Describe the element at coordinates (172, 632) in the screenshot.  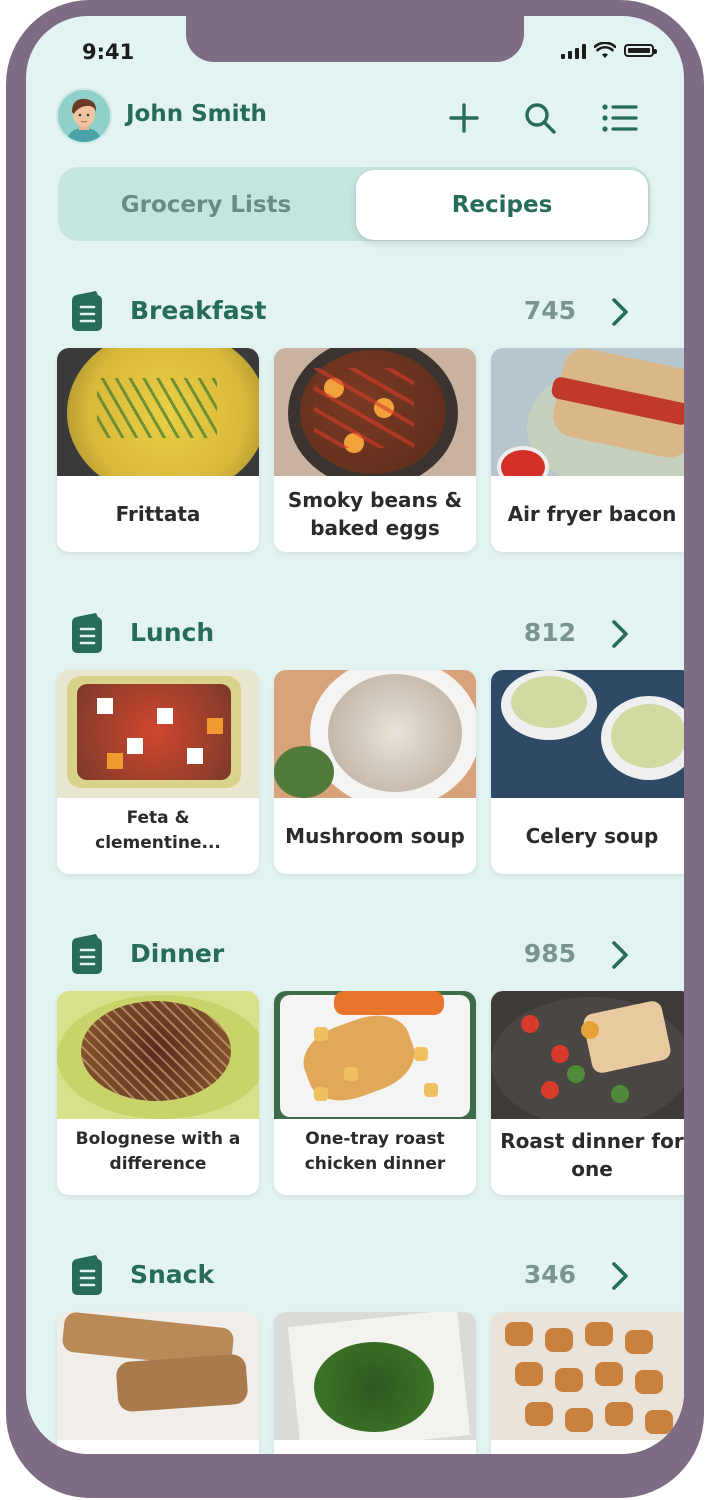
I see `section-title: Lunch` at that location.